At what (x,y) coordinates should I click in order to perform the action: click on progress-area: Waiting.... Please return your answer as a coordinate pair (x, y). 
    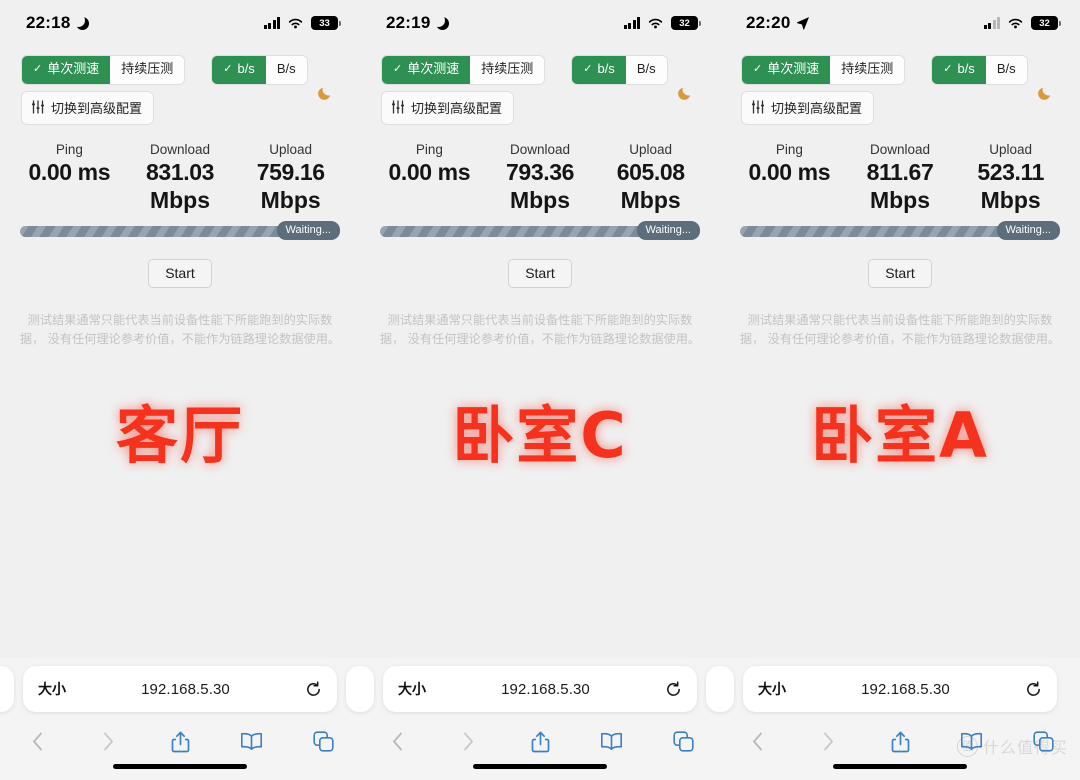
    Looking at the image, I should click on (540, 231).